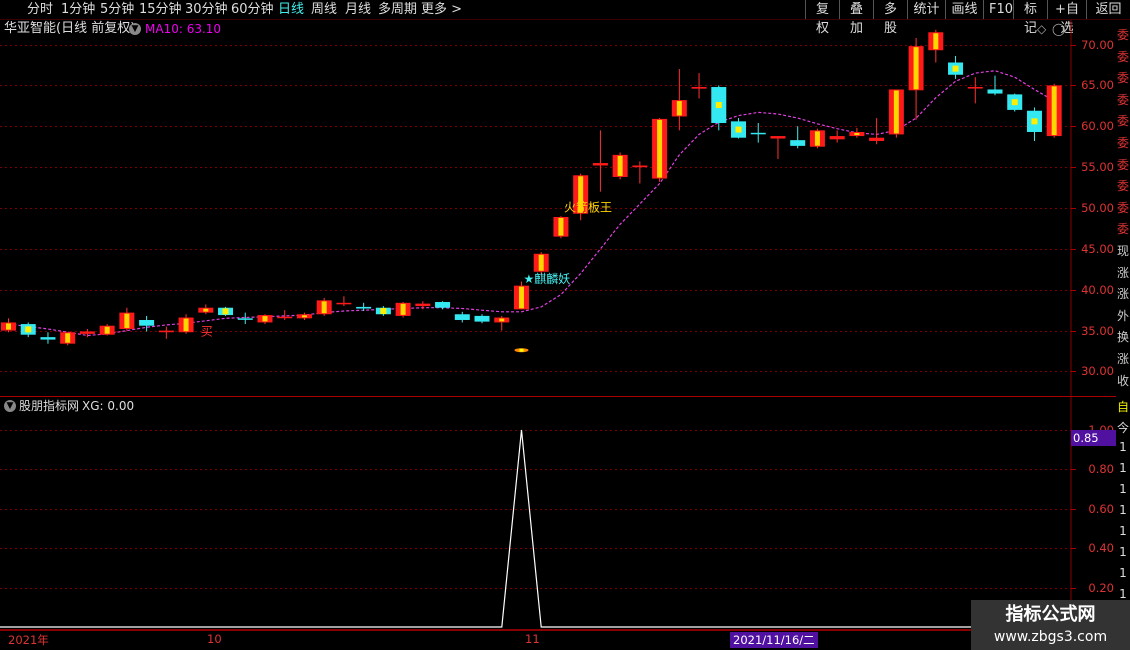 This screenshot has width=1130, height=650. Describe the element at coordinates (1050, 637) in the screenshot. I see `watermark-url: www.zbgs3.com` at that location.